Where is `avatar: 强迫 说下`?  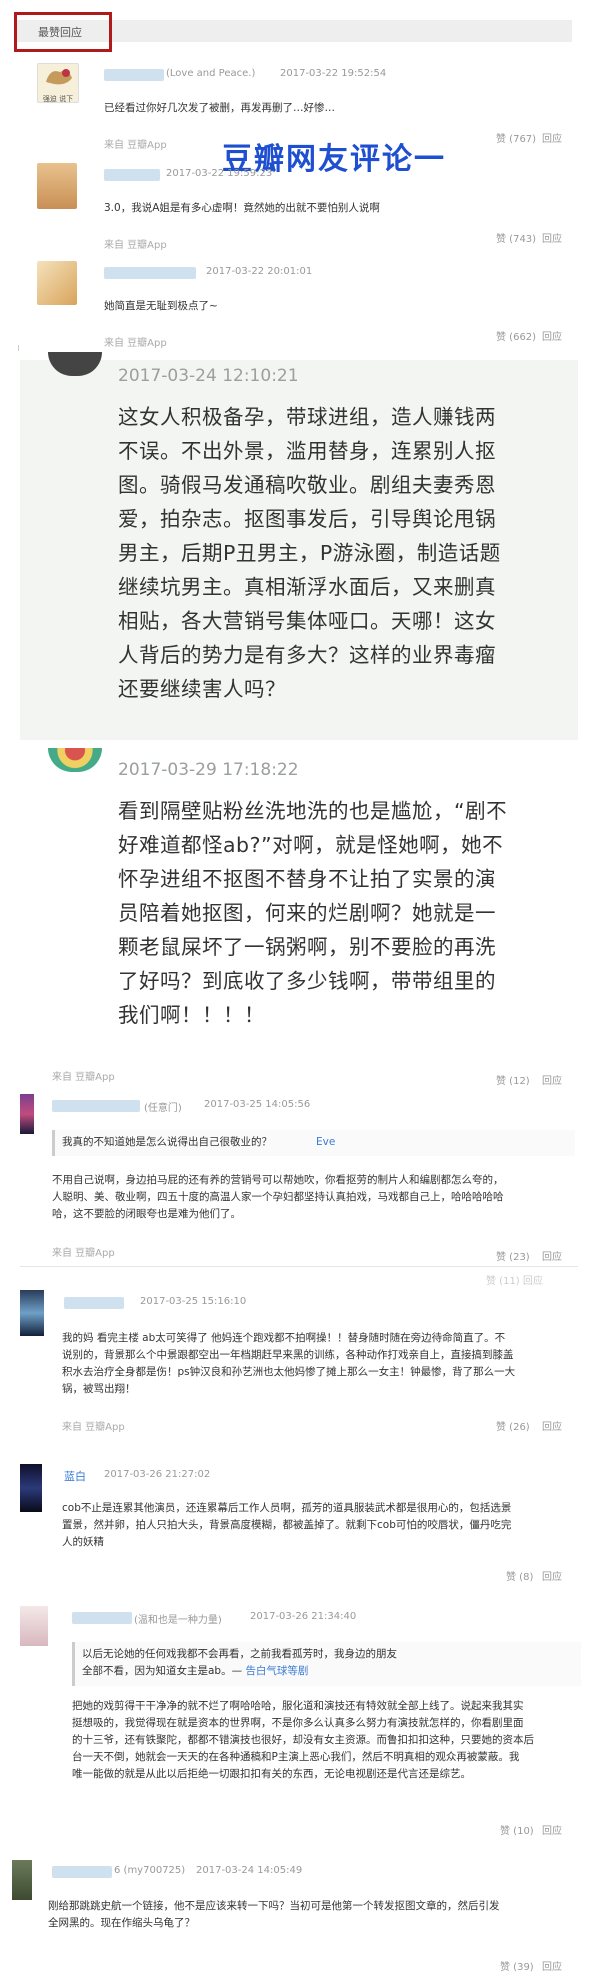 avatar: 强迫 说下 is located at coordinates (58, 83).